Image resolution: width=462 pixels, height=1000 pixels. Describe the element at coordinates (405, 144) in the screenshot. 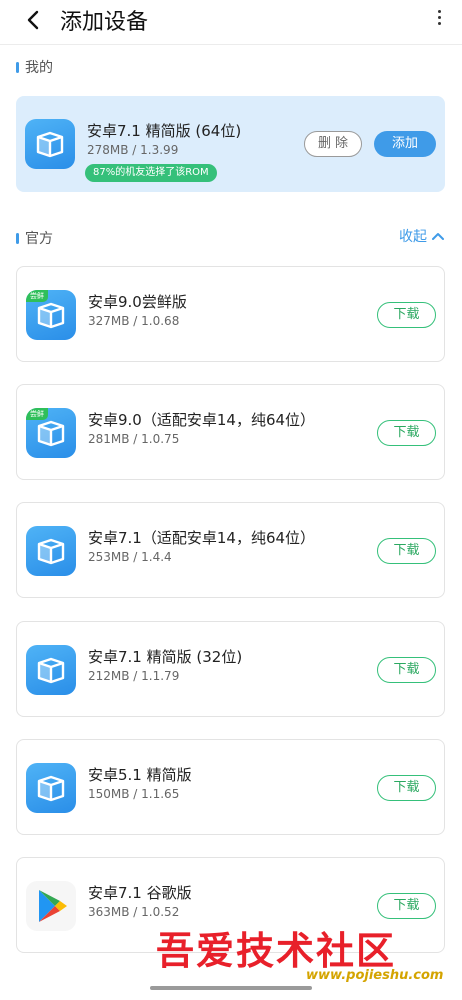

I see `add-button: 添加` at that location.